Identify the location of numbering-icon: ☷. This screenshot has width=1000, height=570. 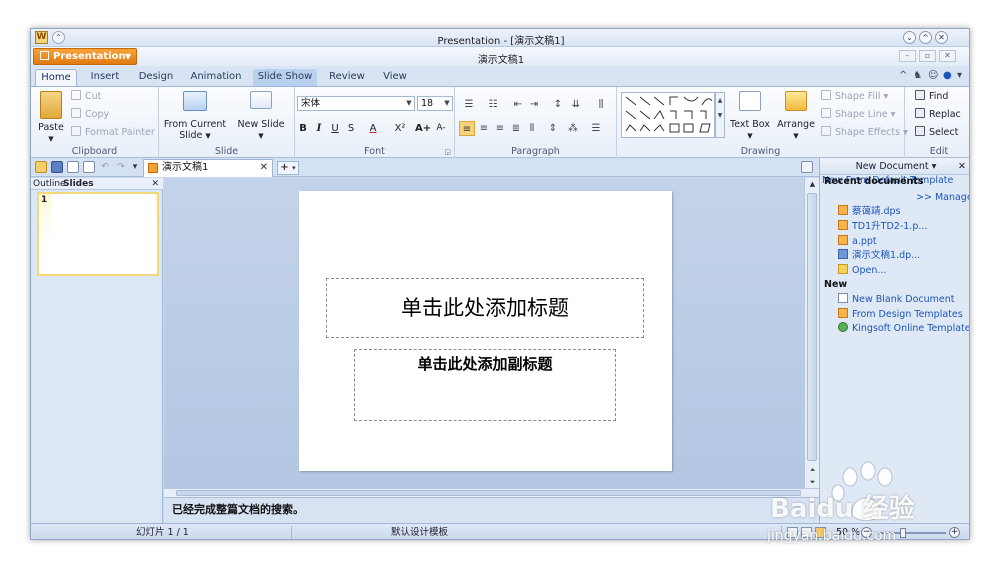
(493, 104).